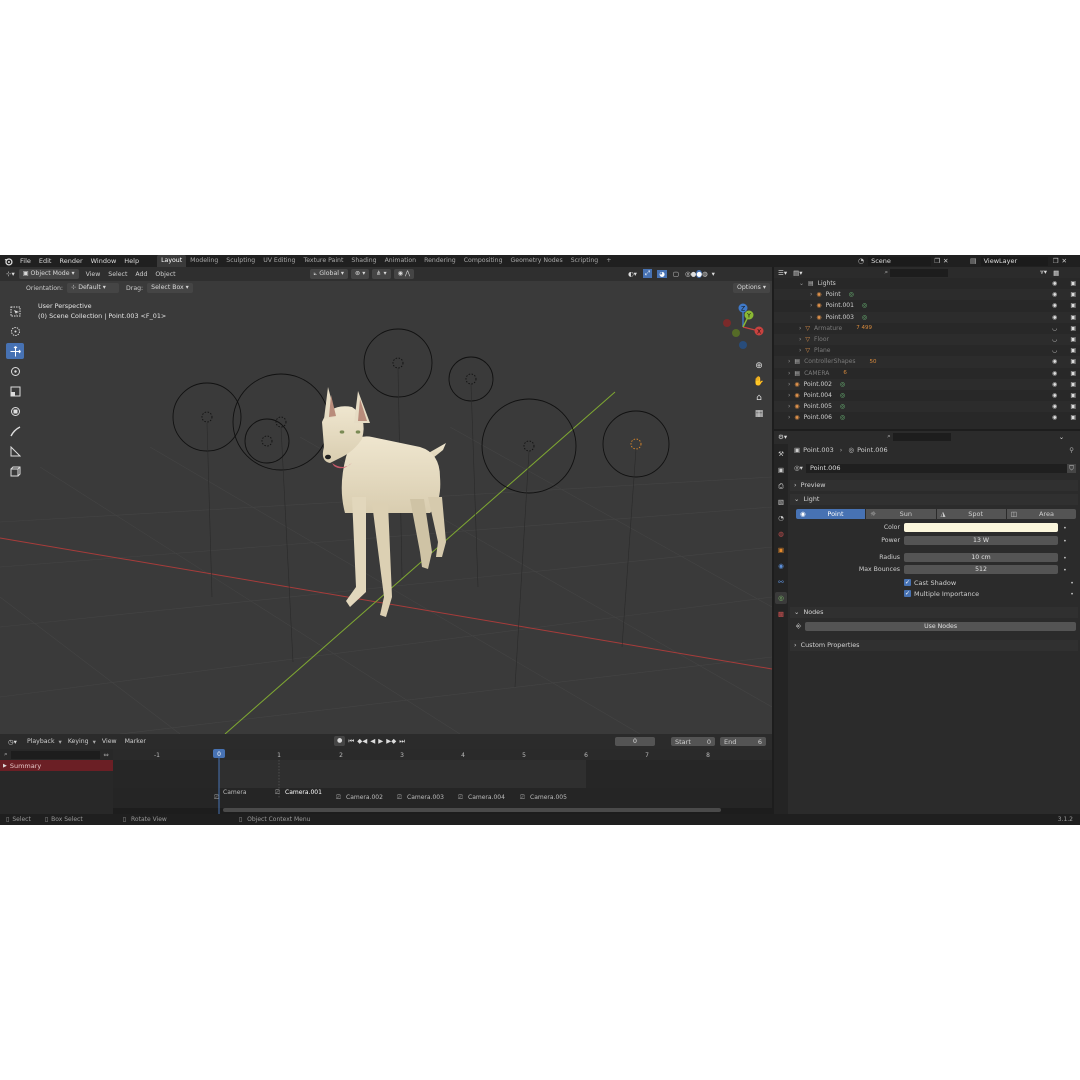 The width and height of the screenshot is (1080, 1080). Describe the element at coordinates (781, 598) in the screenshot. I see `light-data-tab-icon: ◎` at that location.